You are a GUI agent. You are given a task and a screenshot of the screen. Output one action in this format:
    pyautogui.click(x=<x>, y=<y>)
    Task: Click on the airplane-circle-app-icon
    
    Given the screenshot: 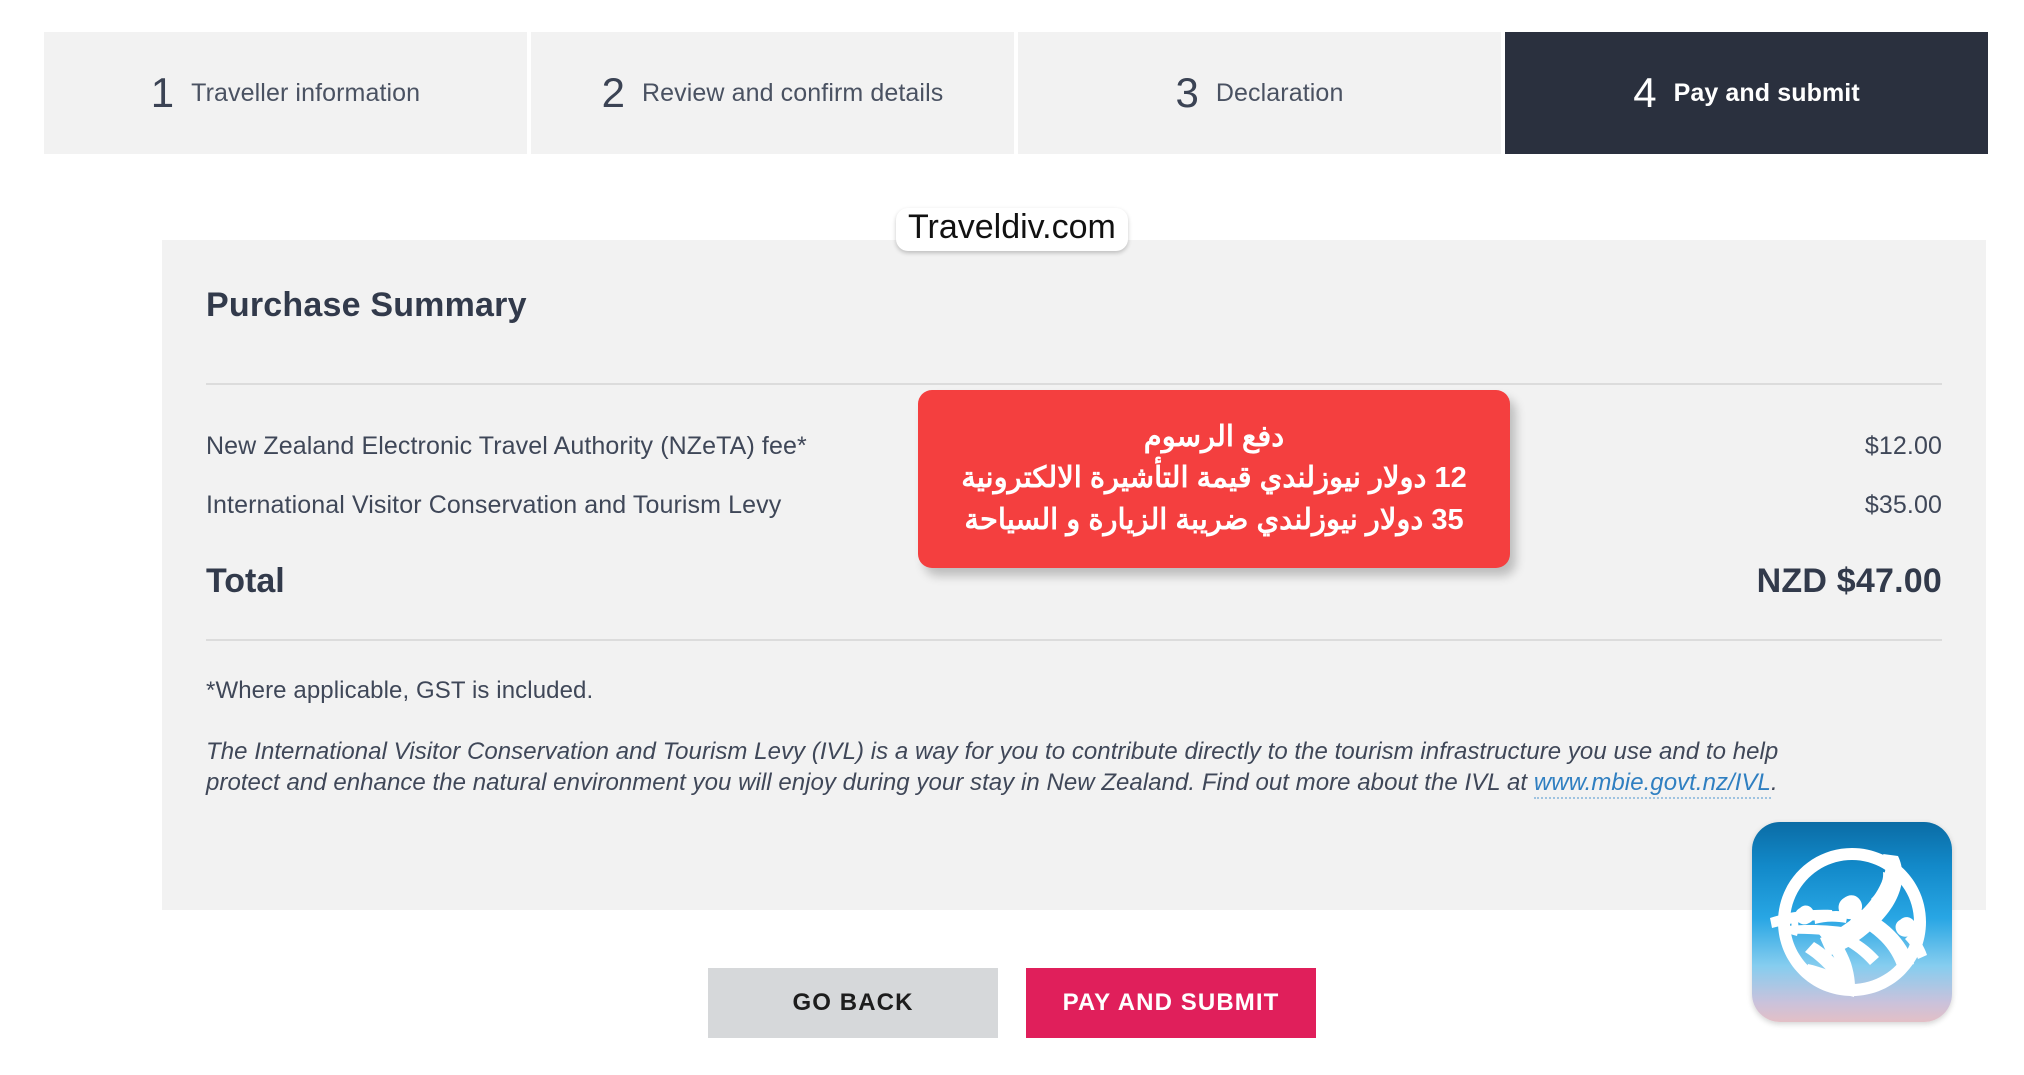 What is the action you would take?
    pyautogui.click(x=1852, y=922)
    